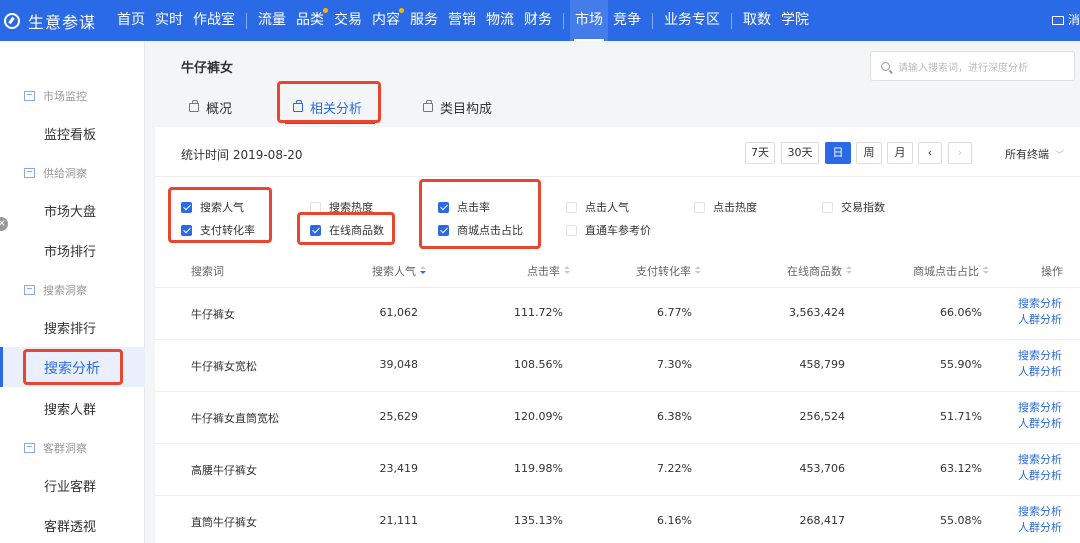 The height and width of the screenshot is (543, 1080). What do you see at coordinates (757, 20) in the screenshot?
I see `nav-item-data-fetch: 取数` at bounding box center [757, 20].